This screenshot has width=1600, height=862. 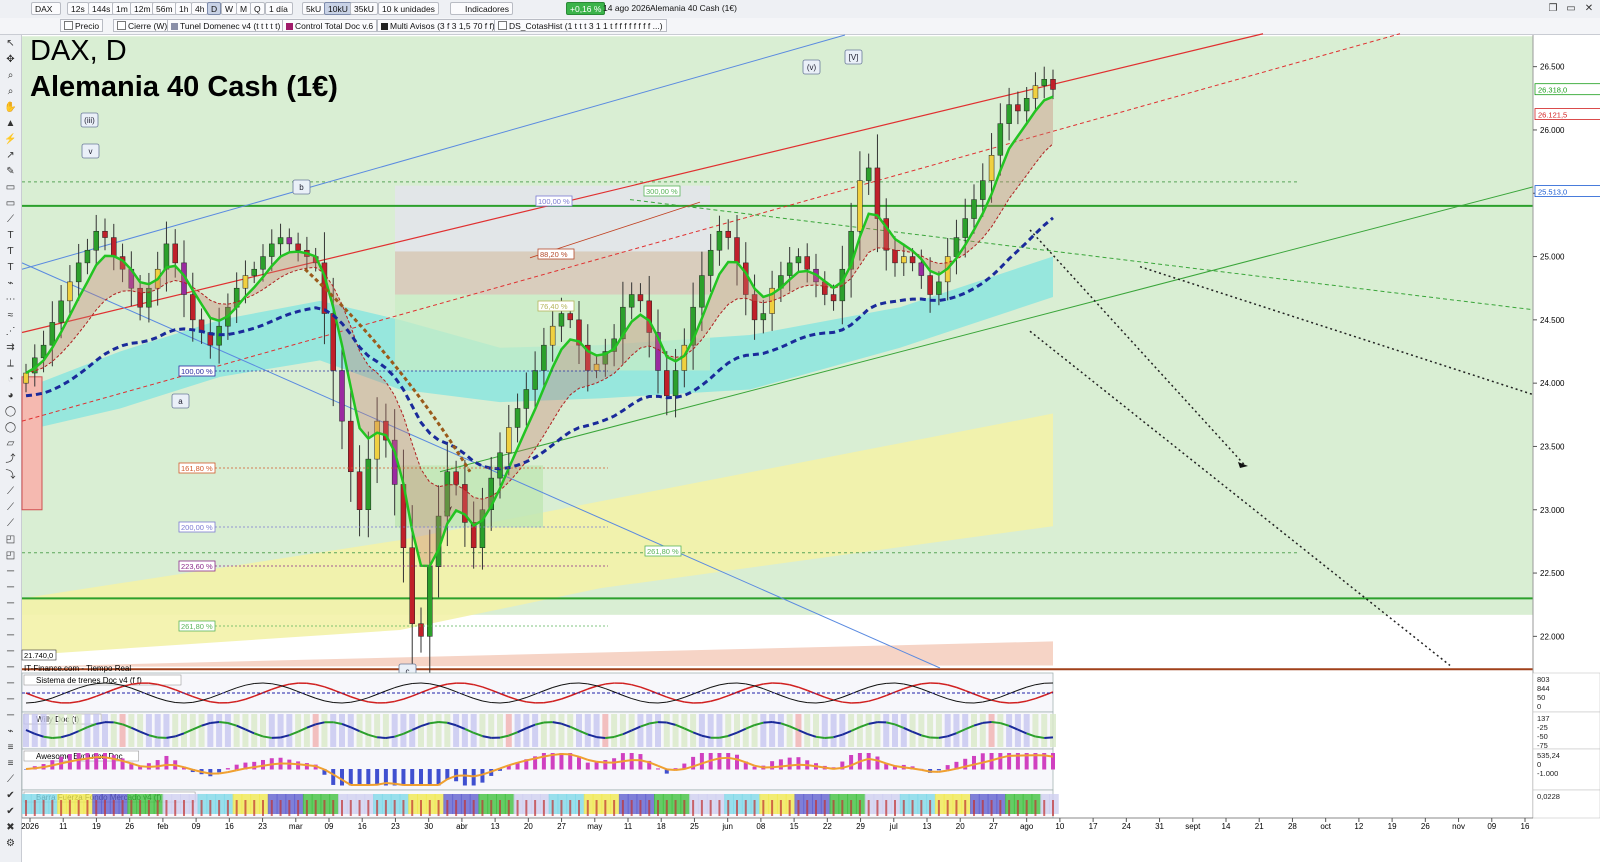 What do you see at coordinates (10, 251) in the screenshot?
I see `drawing-tool-icon: Ƭ` at bounding box center [10, 251].